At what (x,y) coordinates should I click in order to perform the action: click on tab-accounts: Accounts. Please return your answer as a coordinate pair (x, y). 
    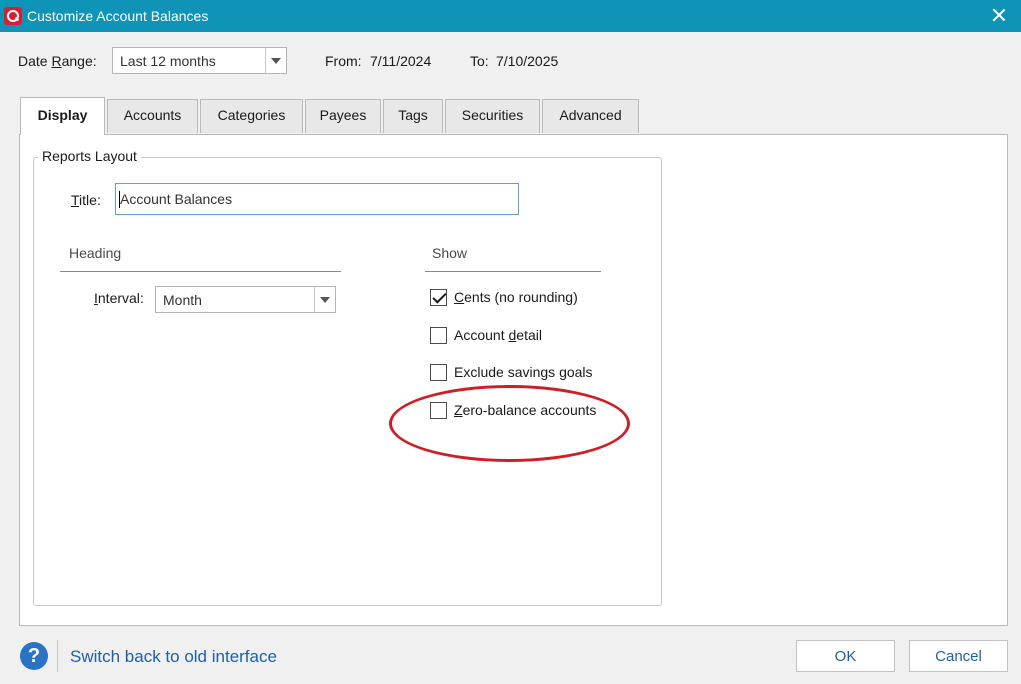
    Looking at the image, I should click on (152, 116).